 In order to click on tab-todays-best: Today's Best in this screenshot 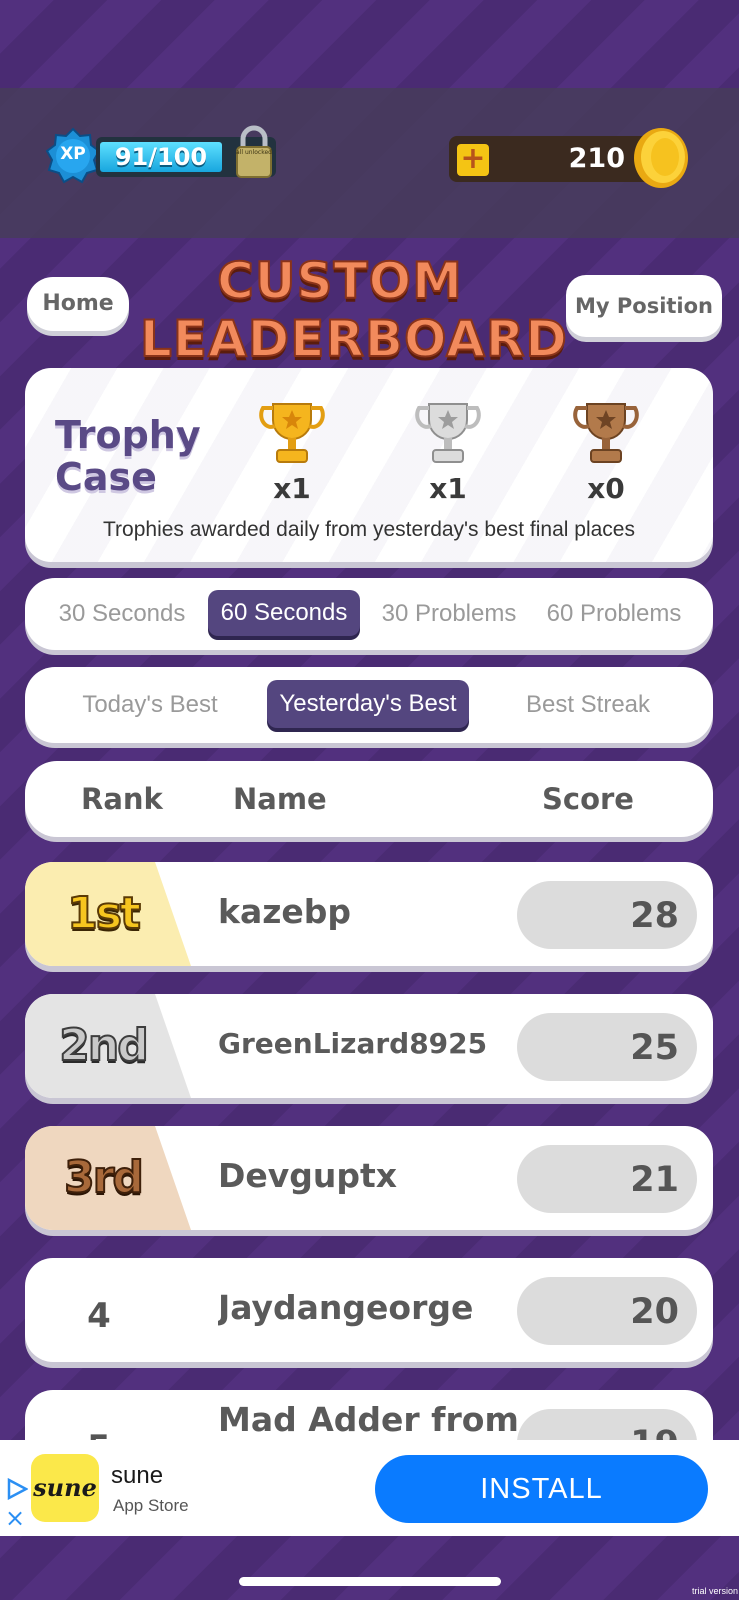, I will do `click(150, 705)`.